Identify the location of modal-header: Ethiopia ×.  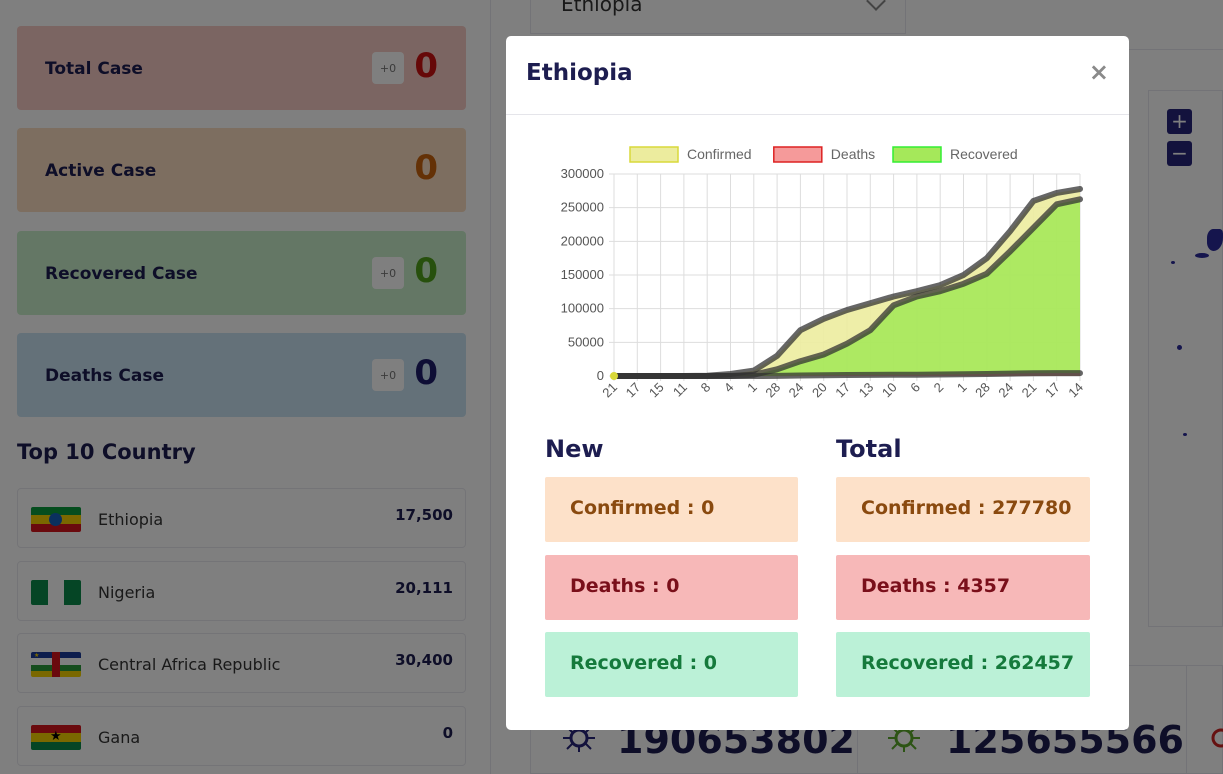
(817, 75).